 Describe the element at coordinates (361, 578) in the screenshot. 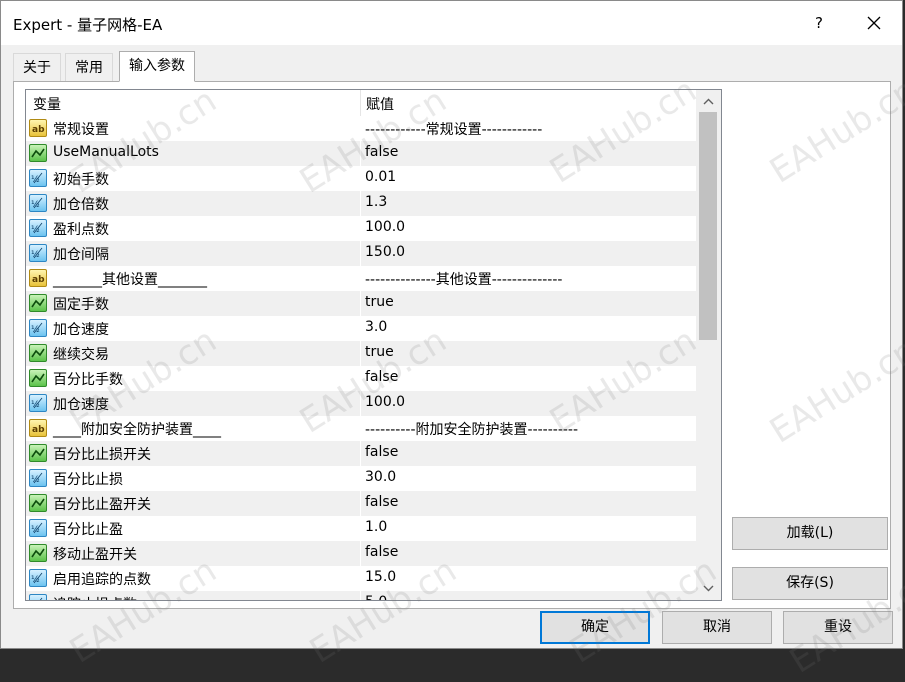

I see `table-row: ½ 启用追踪的点数 15.0` at that location.